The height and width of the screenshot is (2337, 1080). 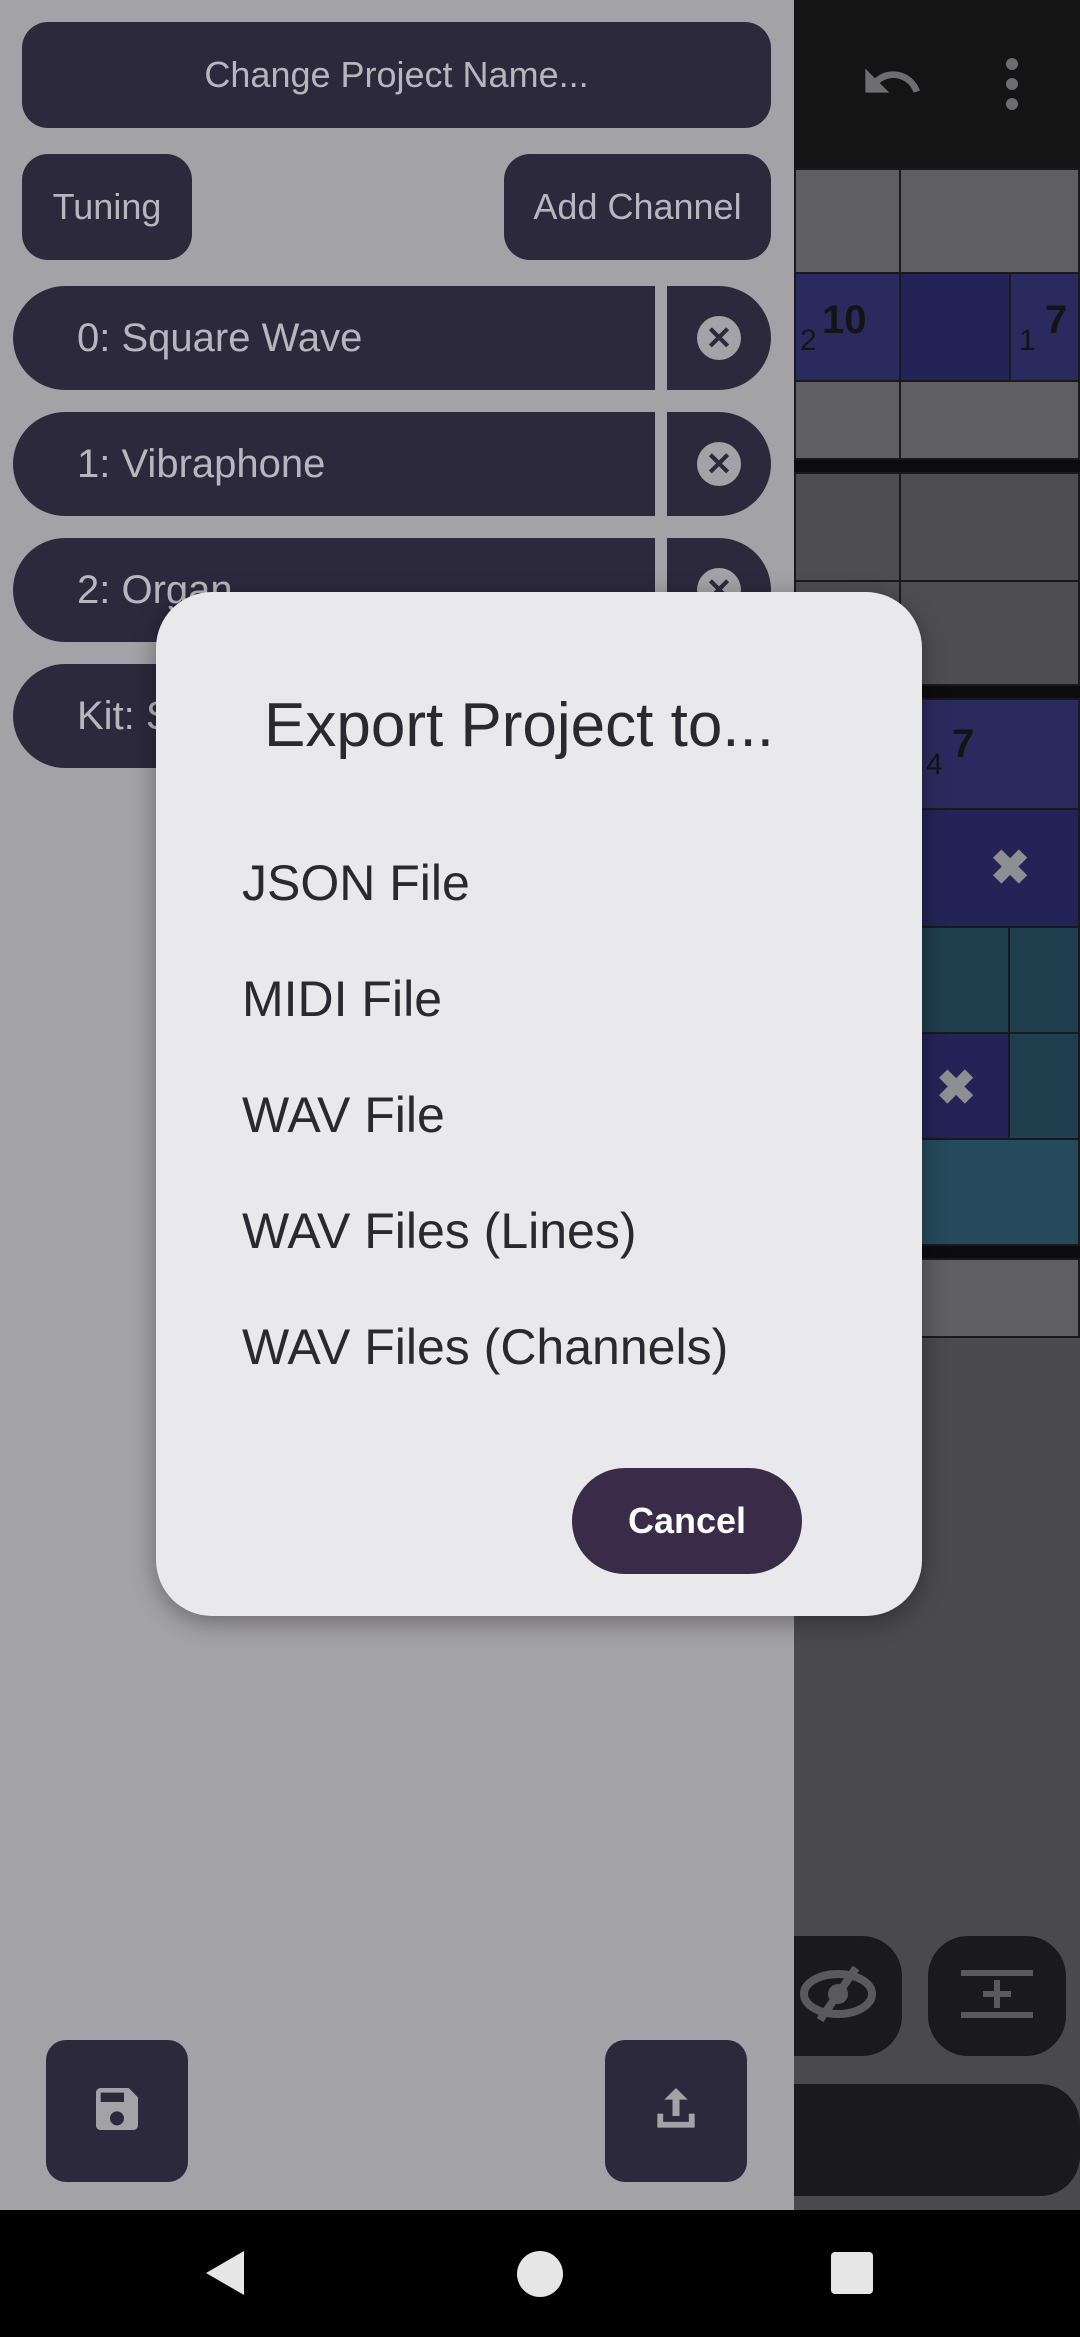 What do you see at coordinates (342, 999) in the screenshot?
I see `export-midi-option: MIDI File` at bounding box center [342, 999].